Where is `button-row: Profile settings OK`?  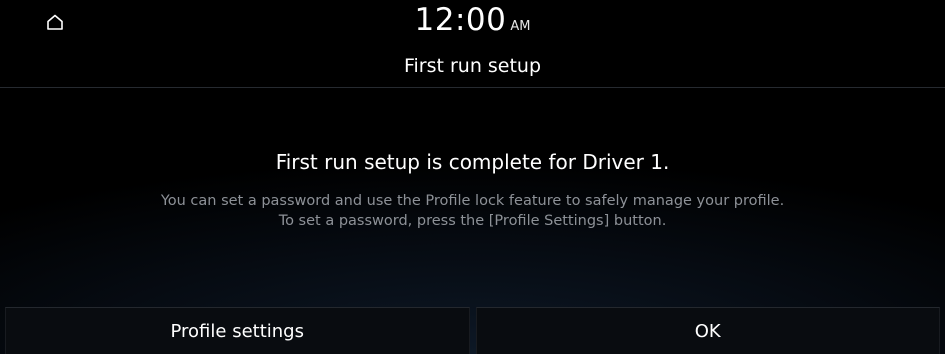 button-row: Profile settings OK is located at coordinates (472, 330).